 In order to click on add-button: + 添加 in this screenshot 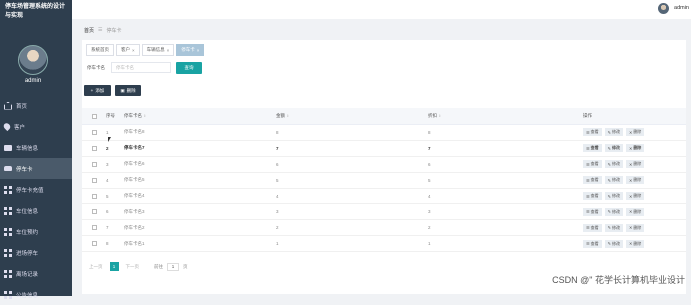, I will do `click(97, 90)`.